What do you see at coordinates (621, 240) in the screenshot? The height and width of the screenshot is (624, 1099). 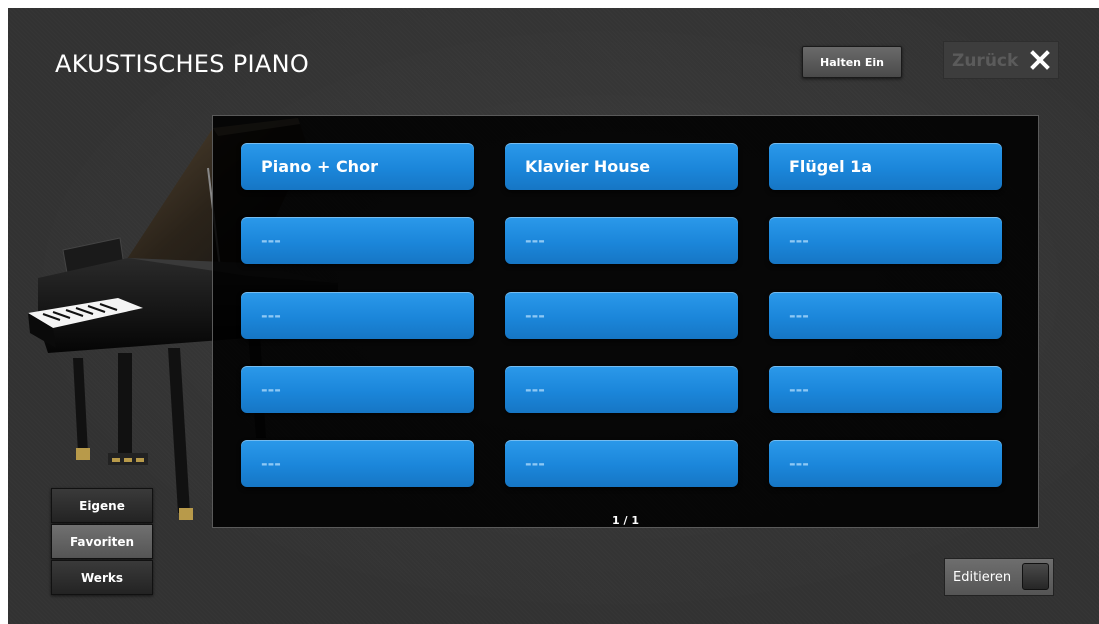 I see `sound-slot-5: ---` at bounding box center [621, 240].